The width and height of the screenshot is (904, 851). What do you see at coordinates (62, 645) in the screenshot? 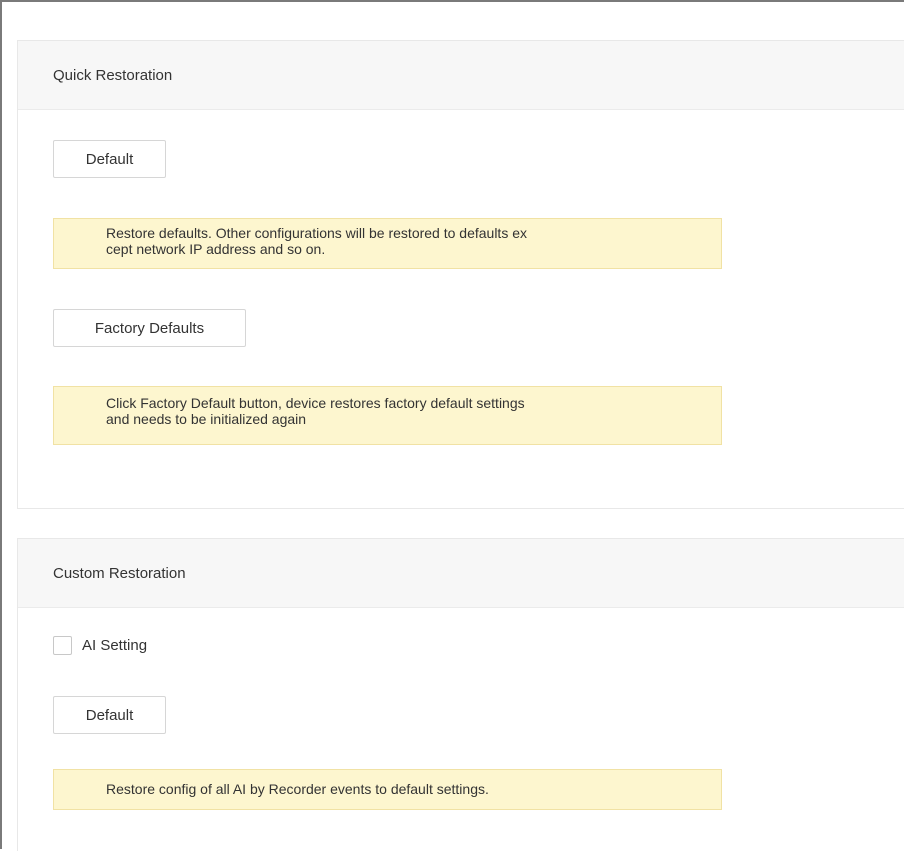
I see `ai-setting-checkbox` at bounding box center [62, 645].